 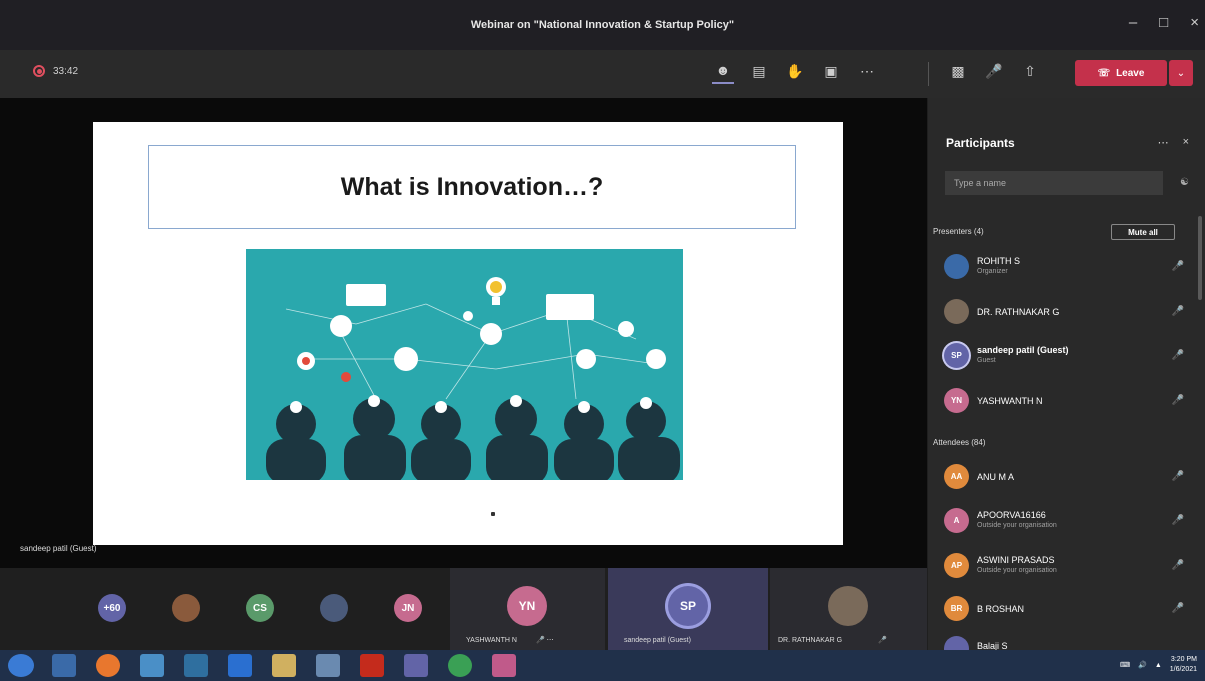 I want to click on share-screen-icon: ⇧, so click(x=1030, y=71).